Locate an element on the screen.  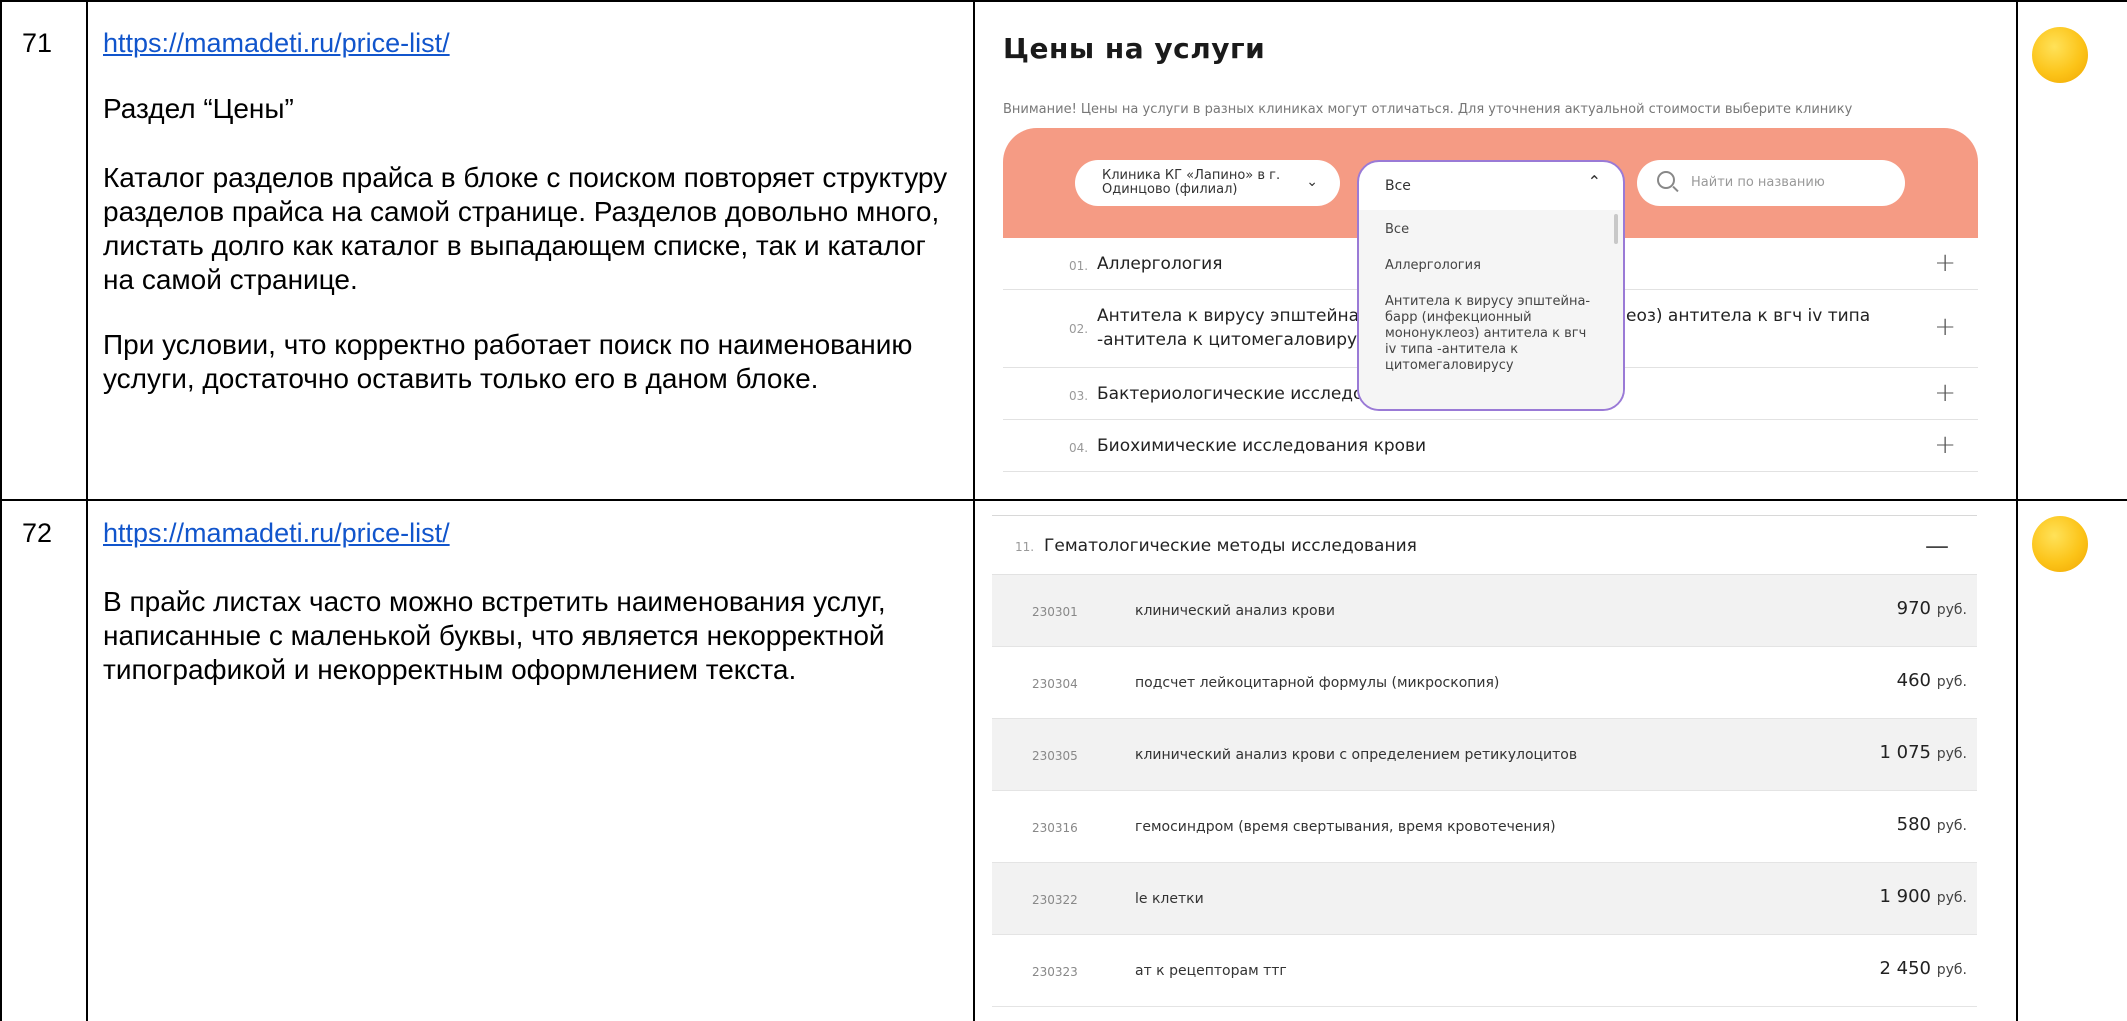
service-name: ат к рецепторам ттг is located at coordinates (1211, 971).